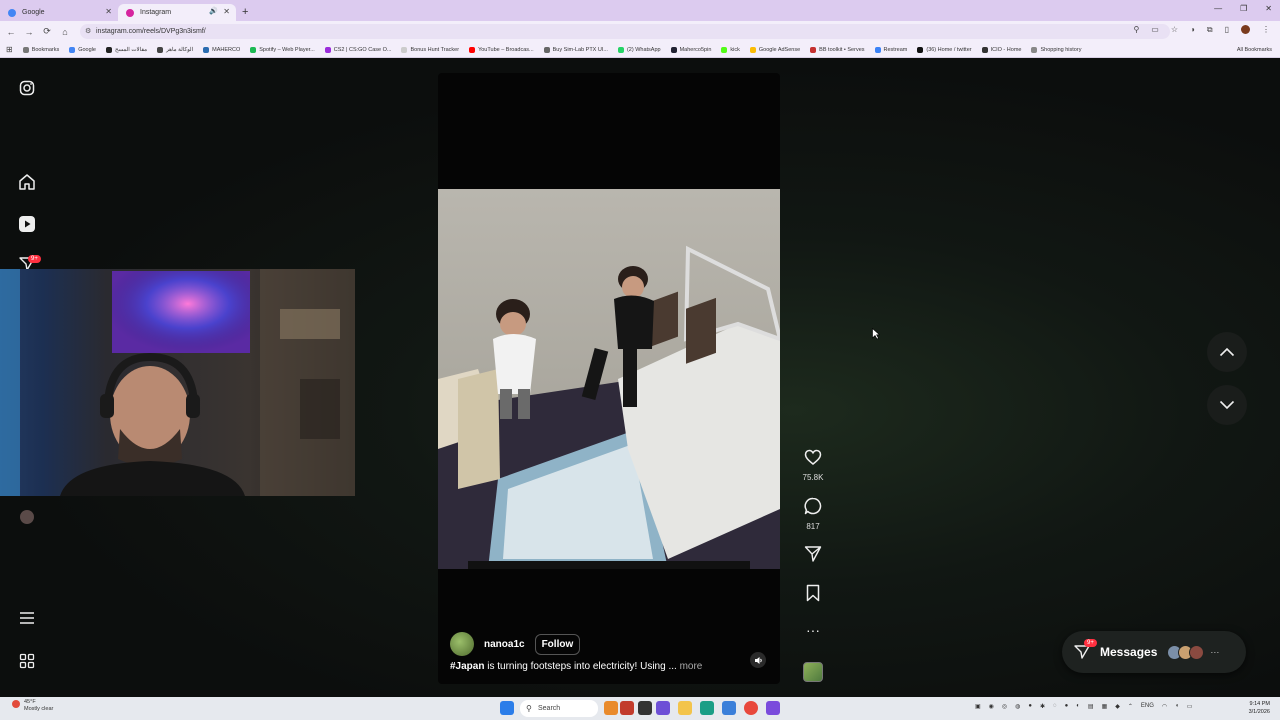 The image size is (1280, 720). What do you see at coordinates (1055, 706) in the screenshot?
I see `tray-icon: ◌` at bounding box center [1055, 706].